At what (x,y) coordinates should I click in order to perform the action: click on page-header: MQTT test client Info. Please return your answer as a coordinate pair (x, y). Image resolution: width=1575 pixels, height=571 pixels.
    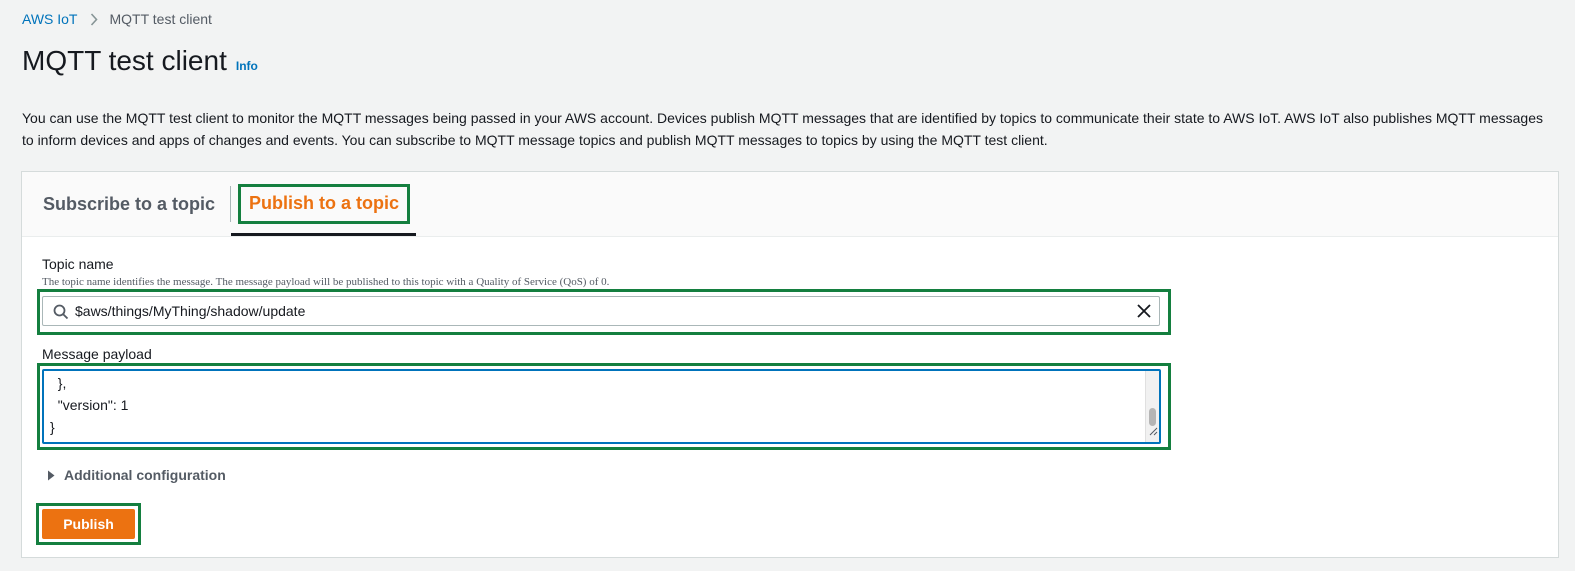
    Looking at the image, I should click on (140, 61).